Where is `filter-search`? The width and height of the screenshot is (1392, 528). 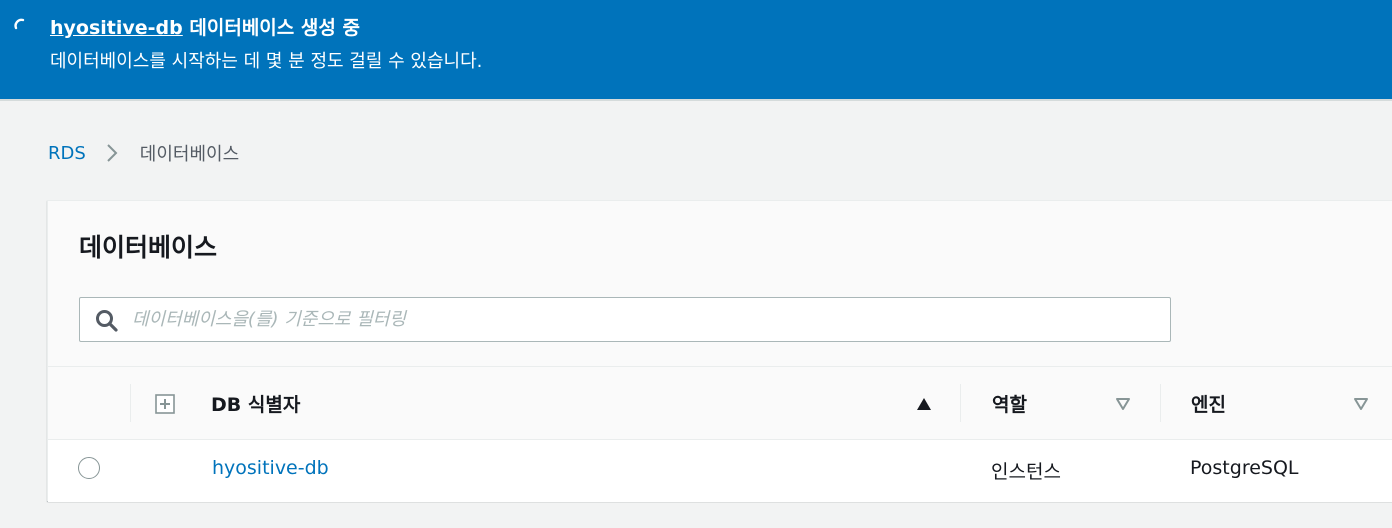 filter-search is located at coordinates (625, 319).